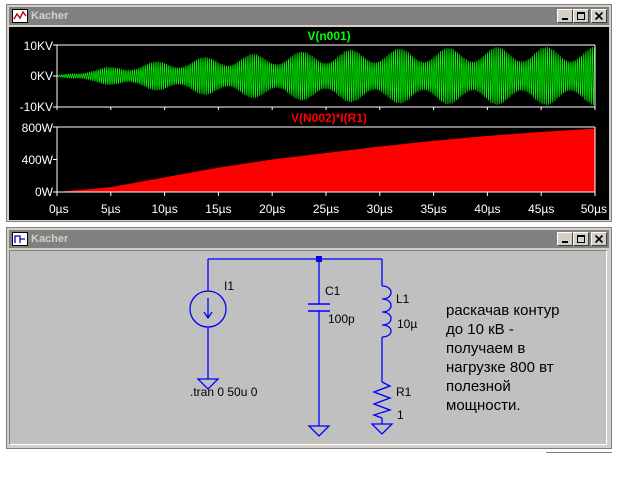  Describe the element at coordinates (229, 286) in the screenshot. I see `source-name-label: I1` at that location.